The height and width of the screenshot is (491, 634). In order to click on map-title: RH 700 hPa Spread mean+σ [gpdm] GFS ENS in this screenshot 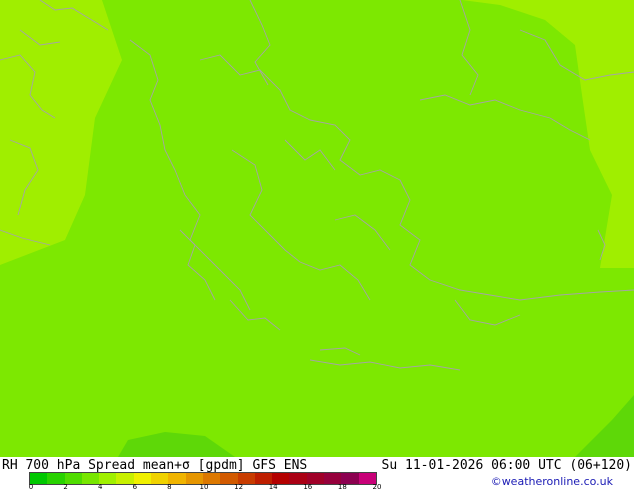, I will do `click(155, 465)`.